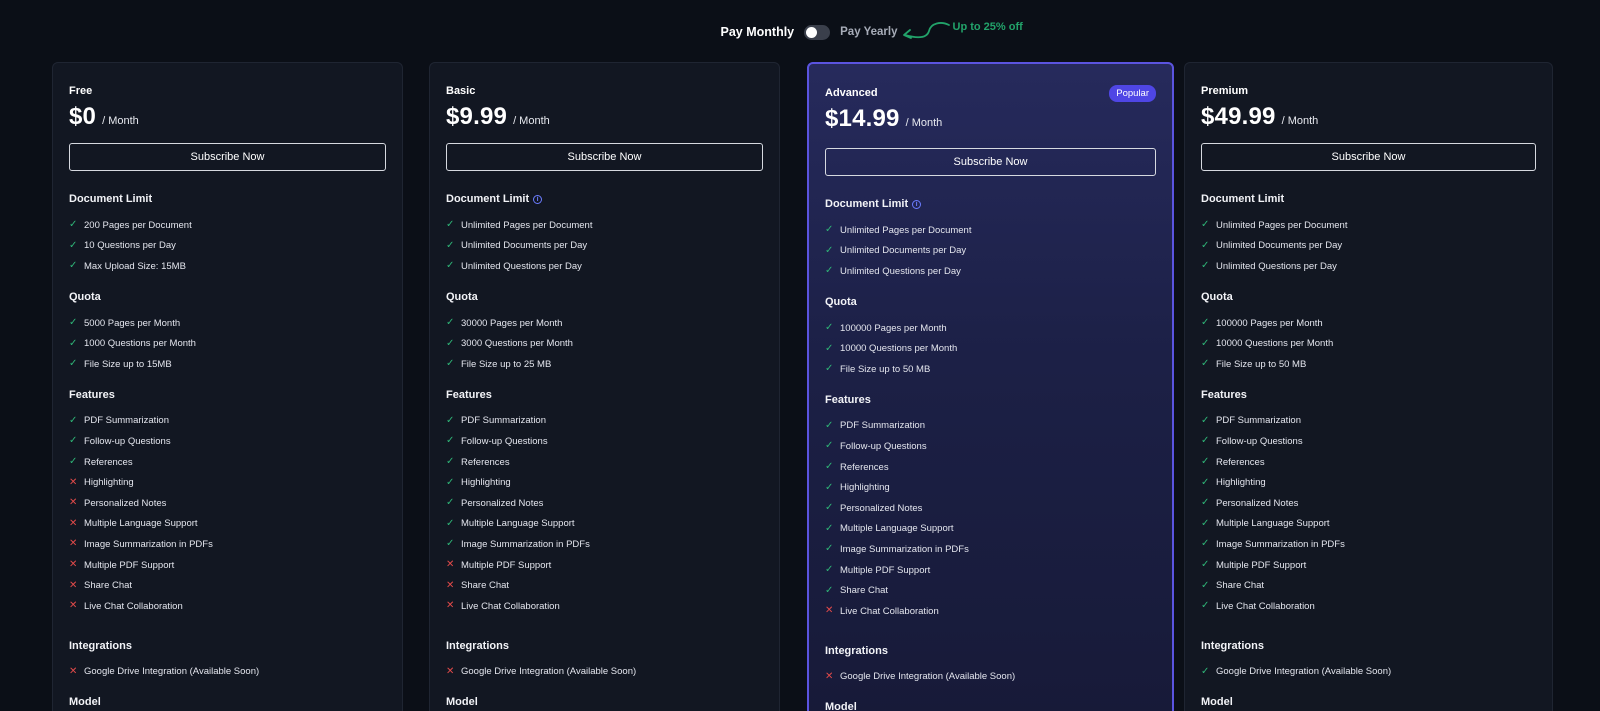 The height and width of the screenshot is (711, 1600). What do you see at coordinates (227, 246) in the screenshot?
I see `list-item: ✓ 10 Questions per Day` at bounding box center [227, 246].